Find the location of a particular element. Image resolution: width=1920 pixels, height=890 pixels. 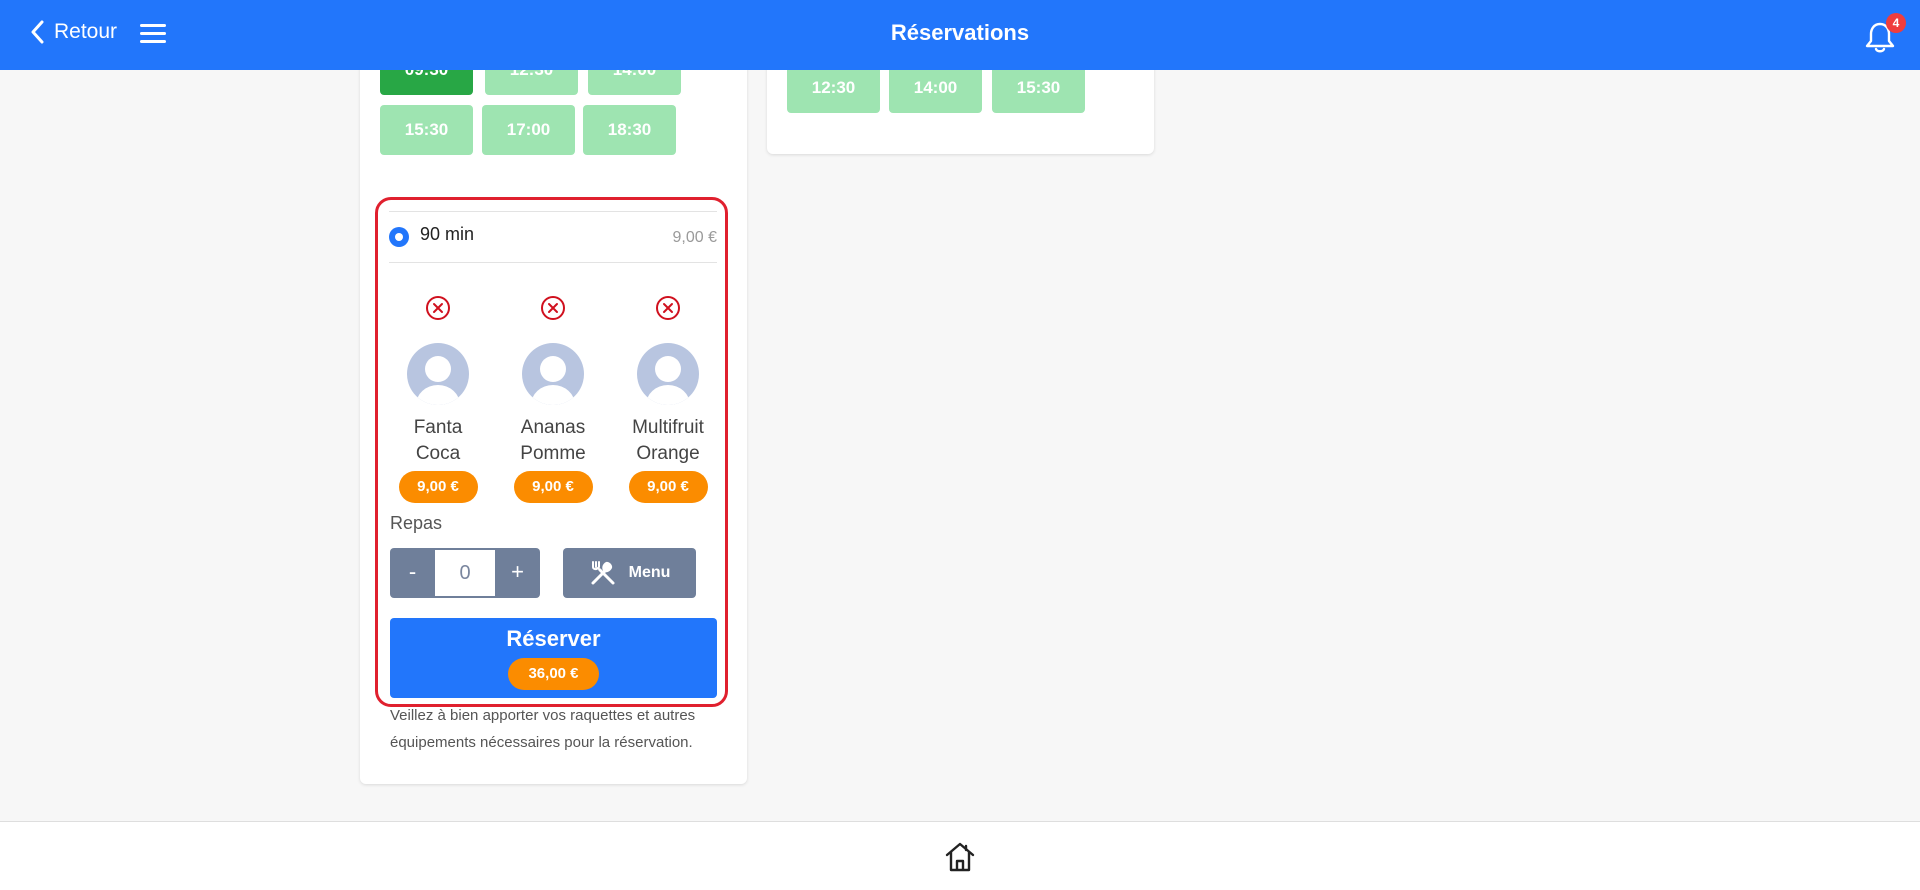

reserve-button: Réserver 36,00 € is located at coordinates (553, 658).